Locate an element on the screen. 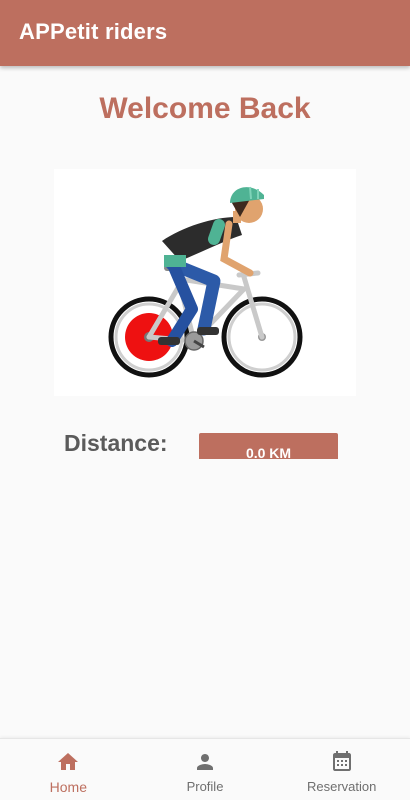 This screenshot has height=800, width=410. nav-item-reservation: Reservation is located at coordinates (341, 769).